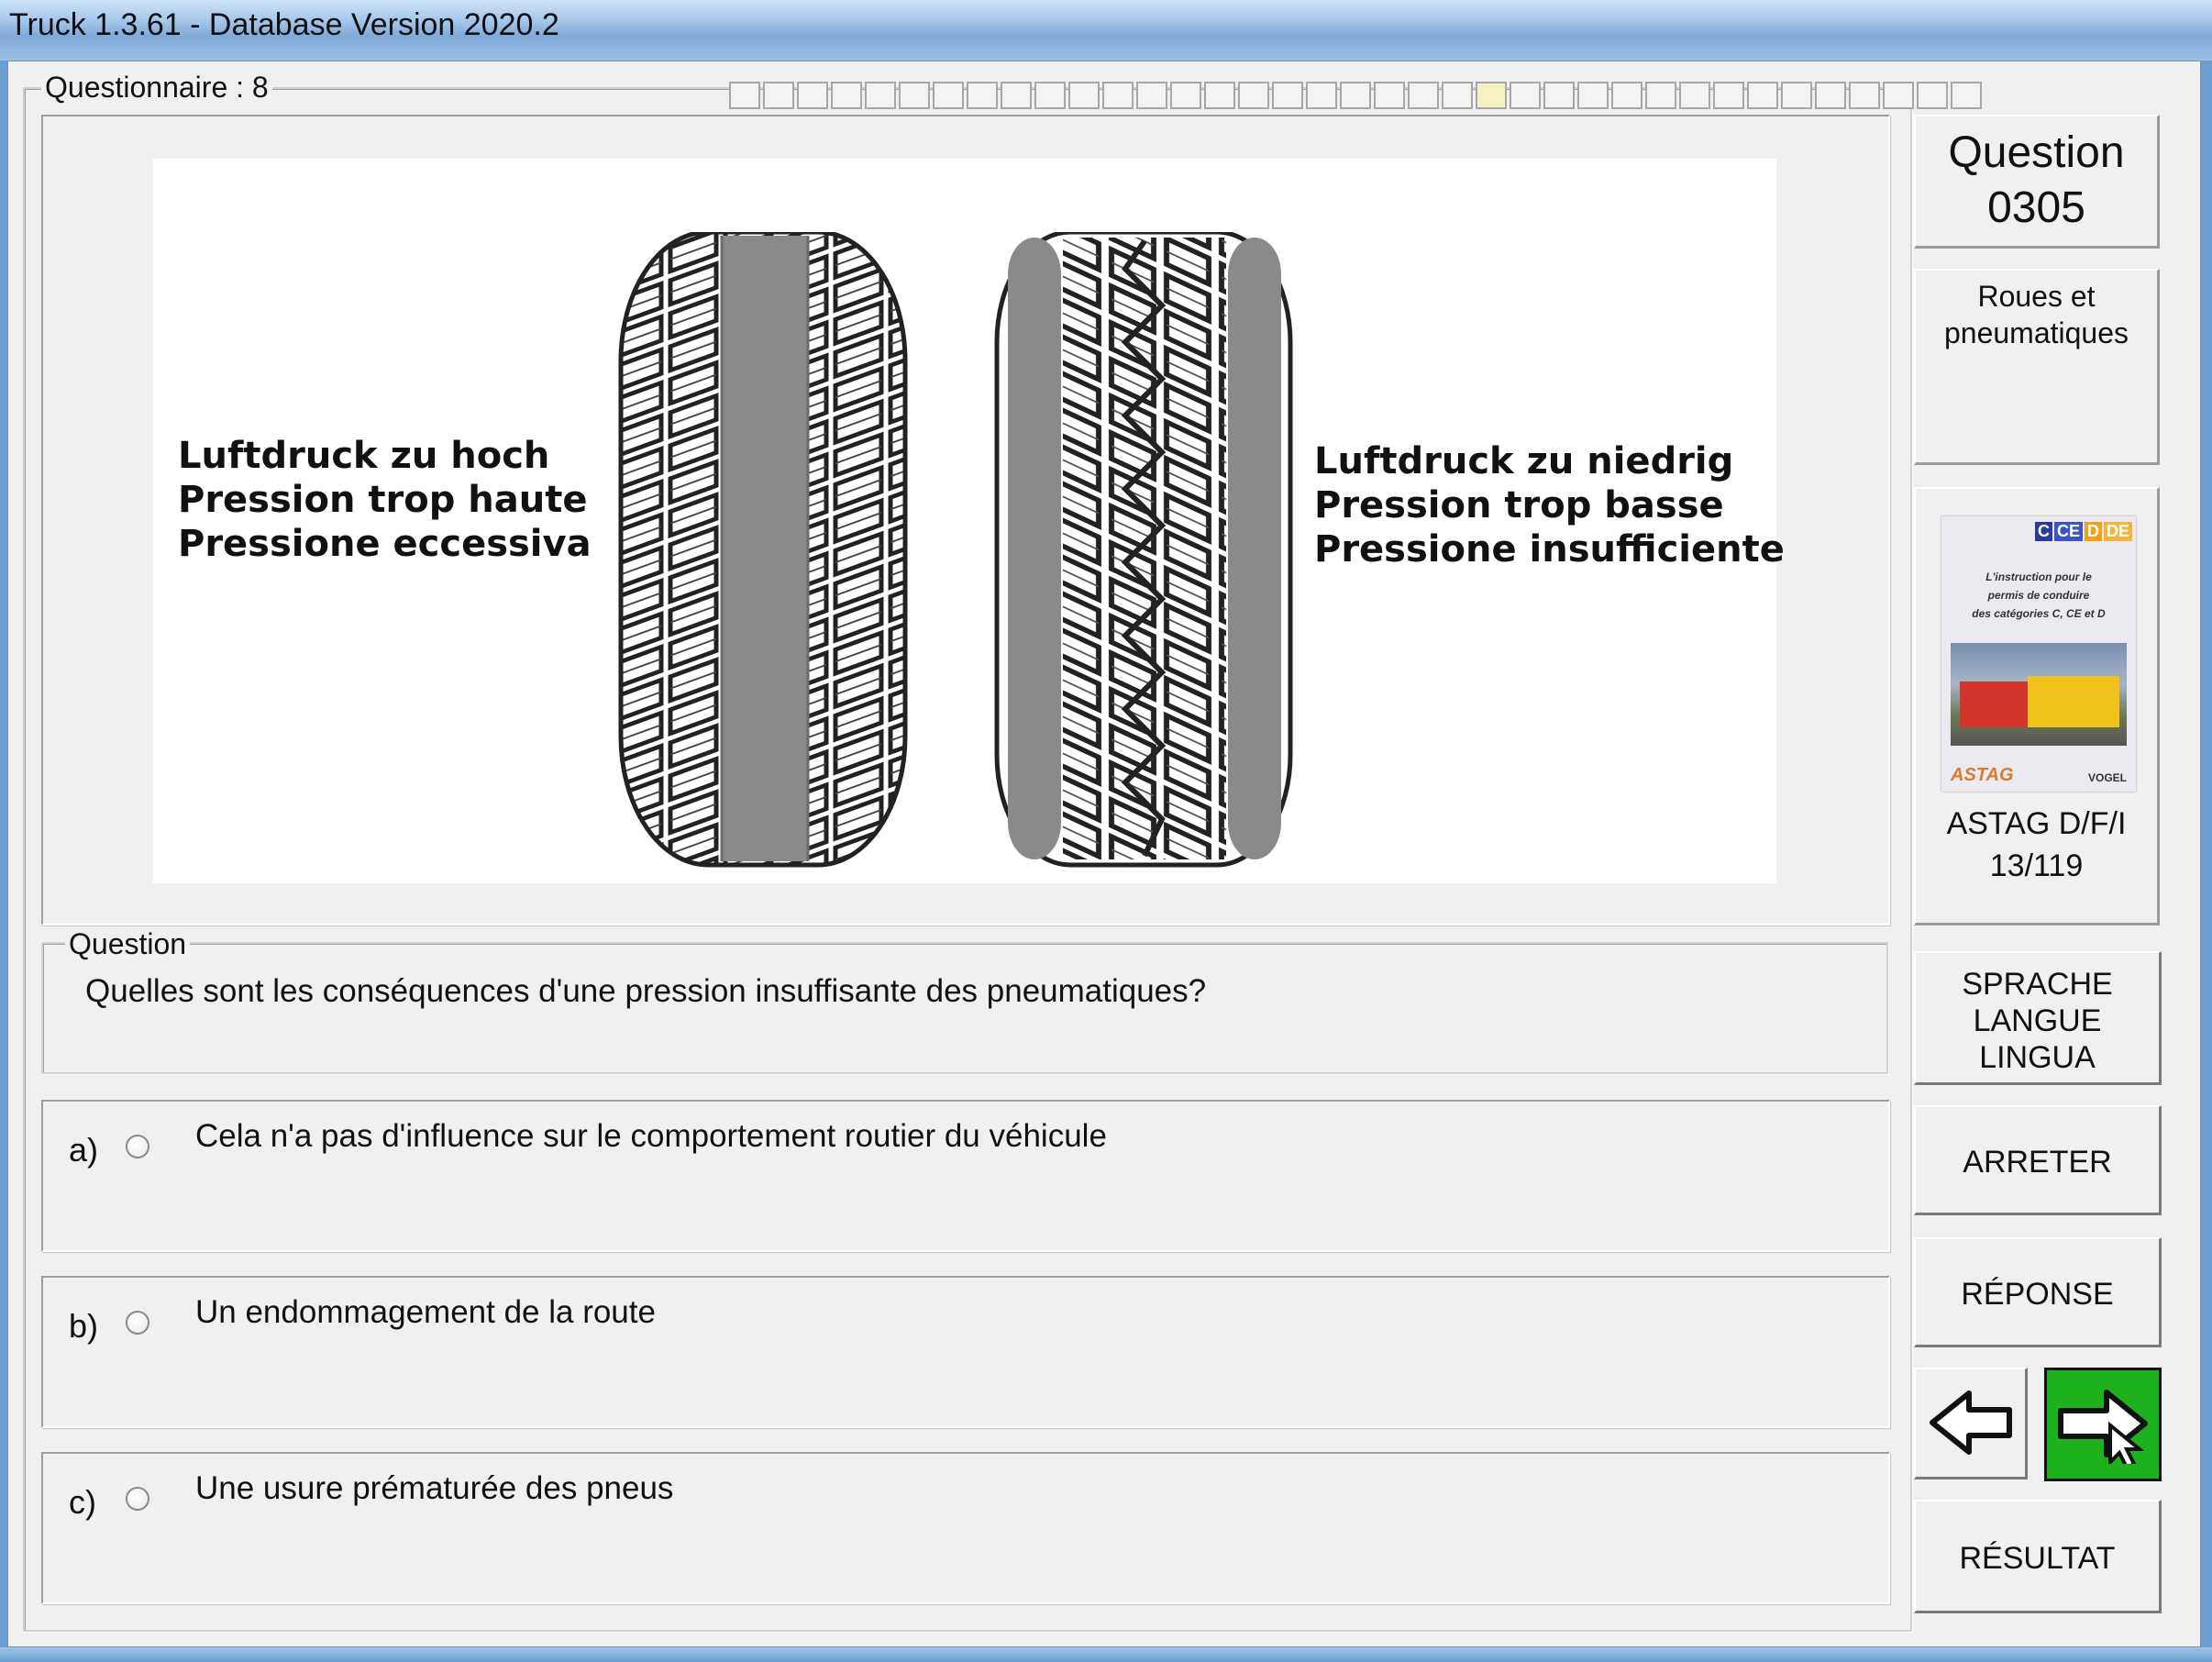  What do you see at coordinates (284, 24) in the screenshot?
I see `window-title: Truck 1.3.61 - Database Version 2020.2` at bounding box center [284, 24].